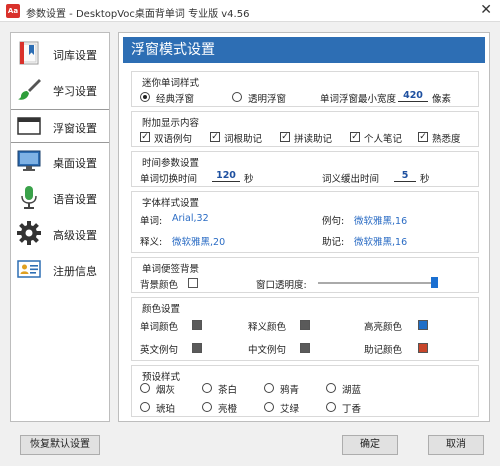 The height and width of the screenshot is (466, 500). What do you see at coordinates (159, 285) in the screenshot?
I see `bg-color-label: 背景颜色` at bounding box center [159, 285].